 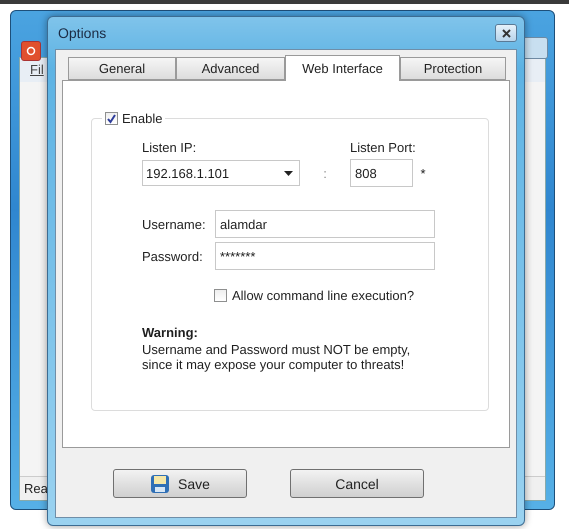 I want to click on close-button, so click(x=506, y=33).